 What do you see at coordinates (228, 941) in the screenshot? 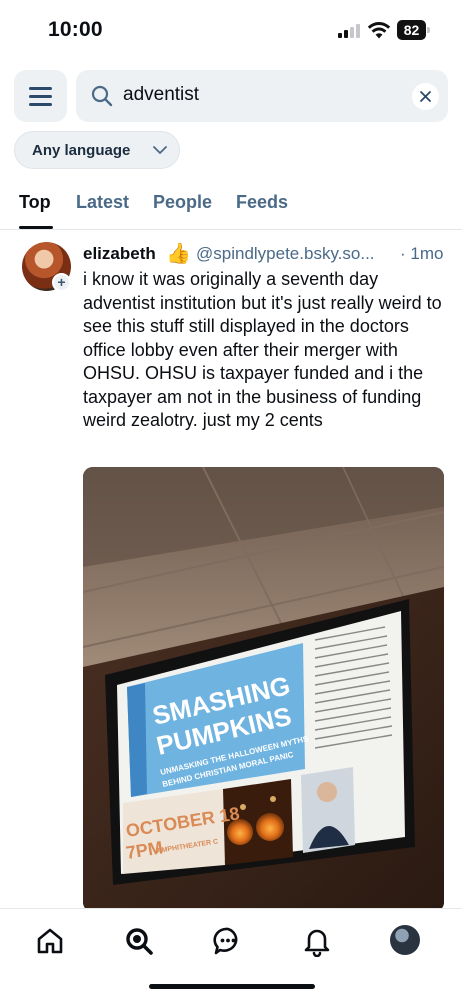
I see `chat-icon` at bounding box center [228, 941].